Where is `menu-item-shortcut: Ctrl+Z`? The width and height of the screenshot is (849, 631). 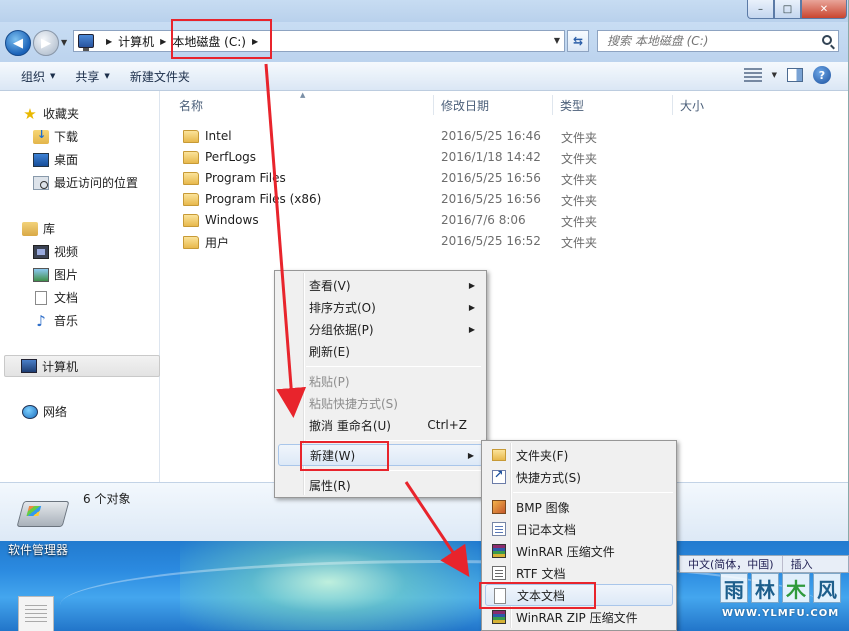
menu-item-shortcut: Ctrl+Z is located at coordinates (447, 425).